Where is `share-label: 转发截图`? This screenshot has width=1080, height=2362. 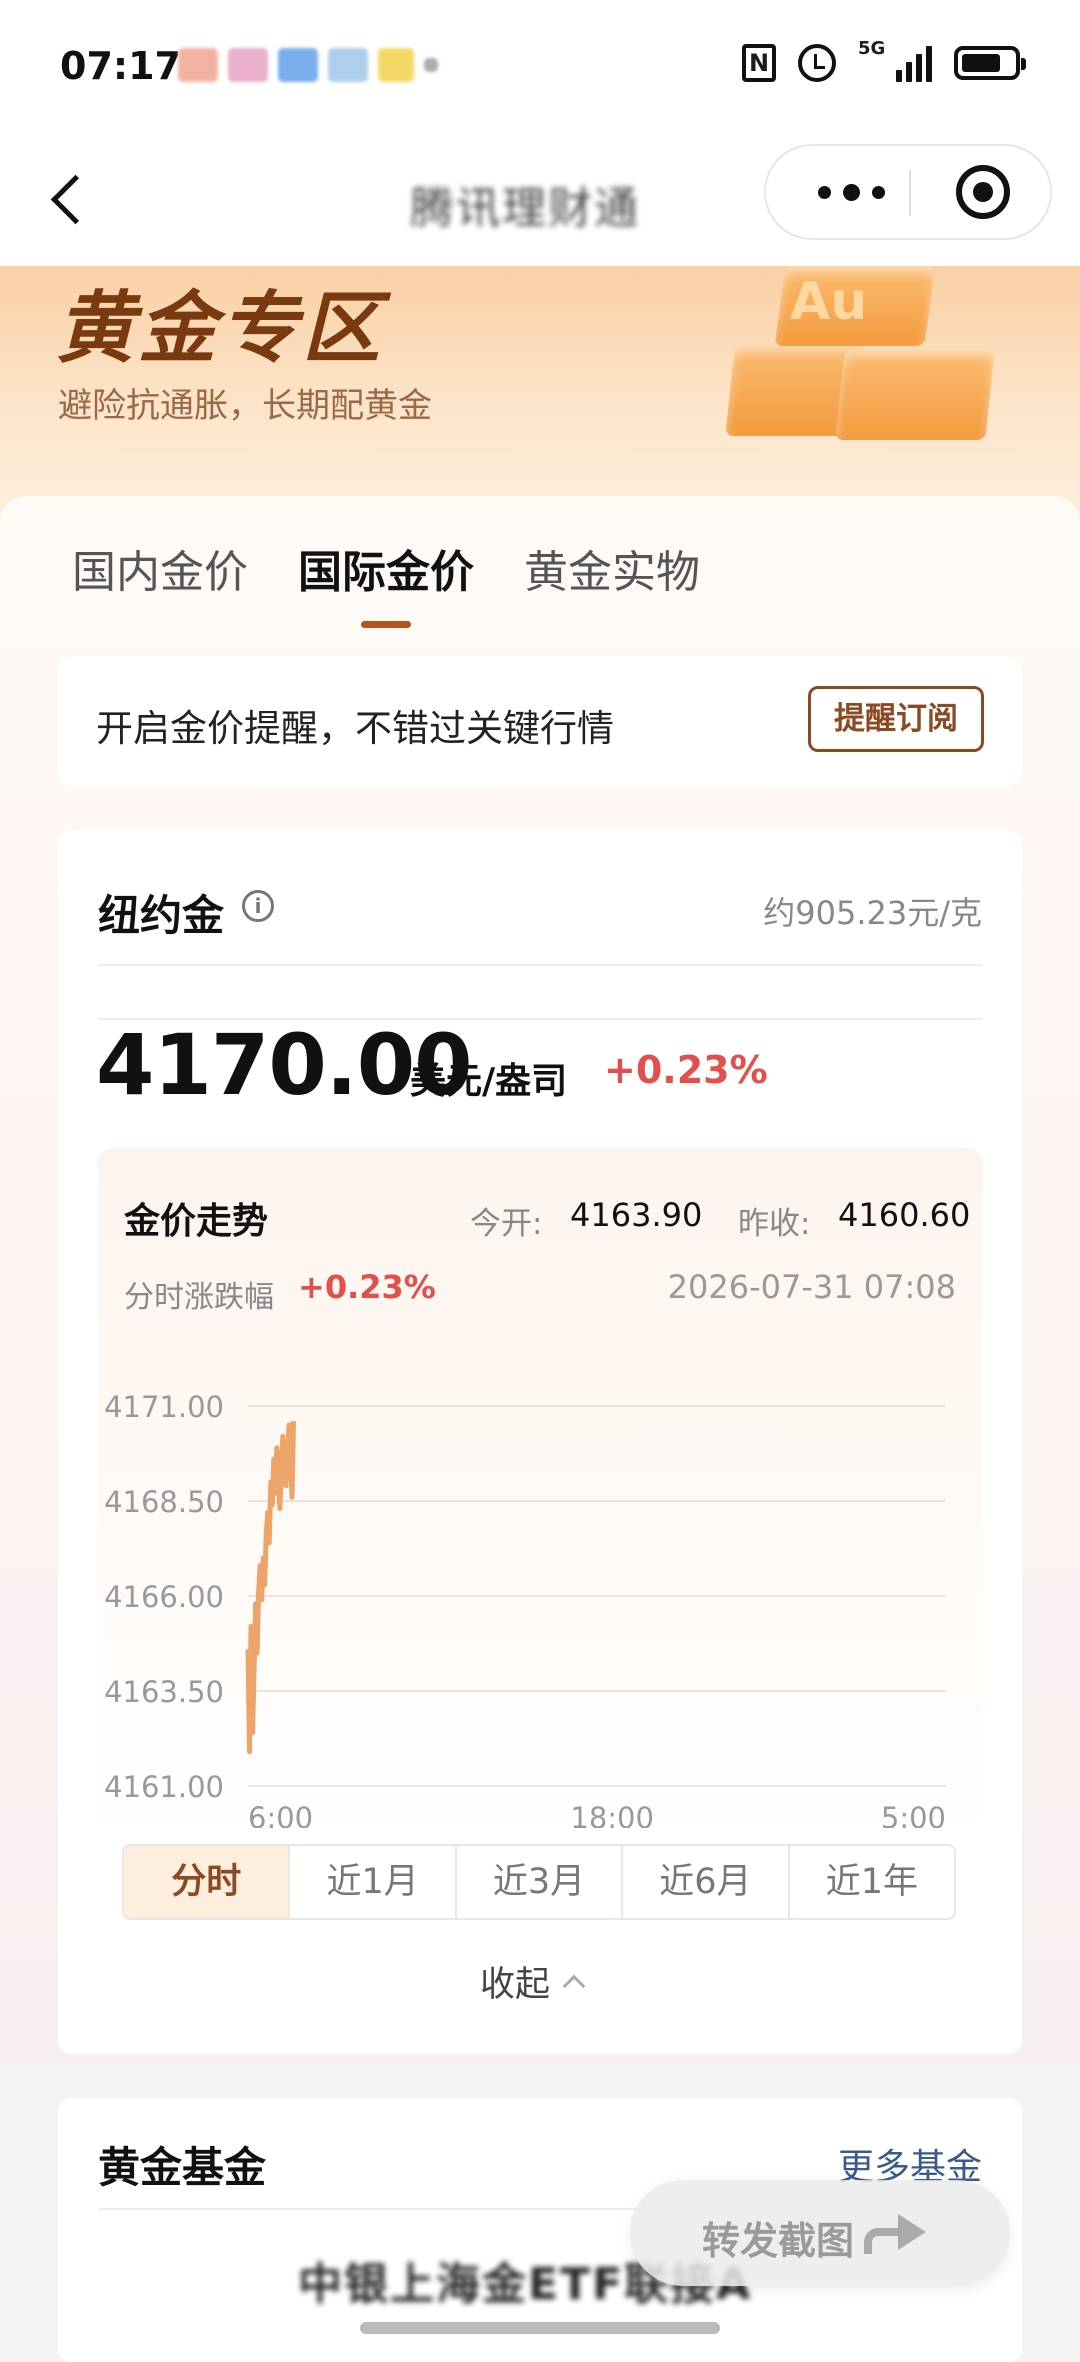
share-label: 转发截图 is located at coordinates (778, 2241).